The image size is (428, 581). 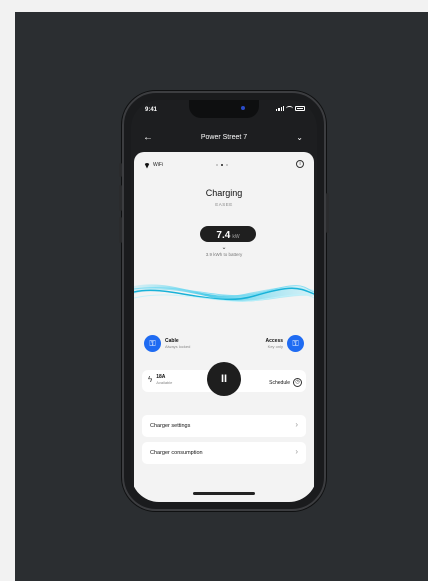 What do you see at coordinates (224, 293) in the screenshot?
I see `charging-wave-graphic` at bounding box center [224, 293].